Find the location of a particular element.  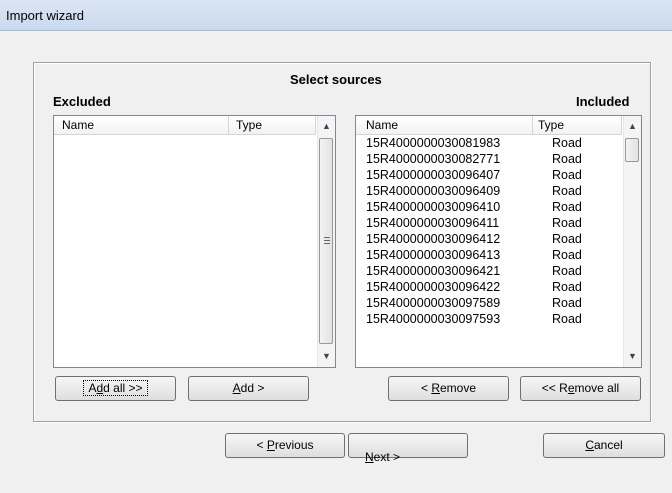

excluded-scroll-thumb is located at coordinates (326, 241).